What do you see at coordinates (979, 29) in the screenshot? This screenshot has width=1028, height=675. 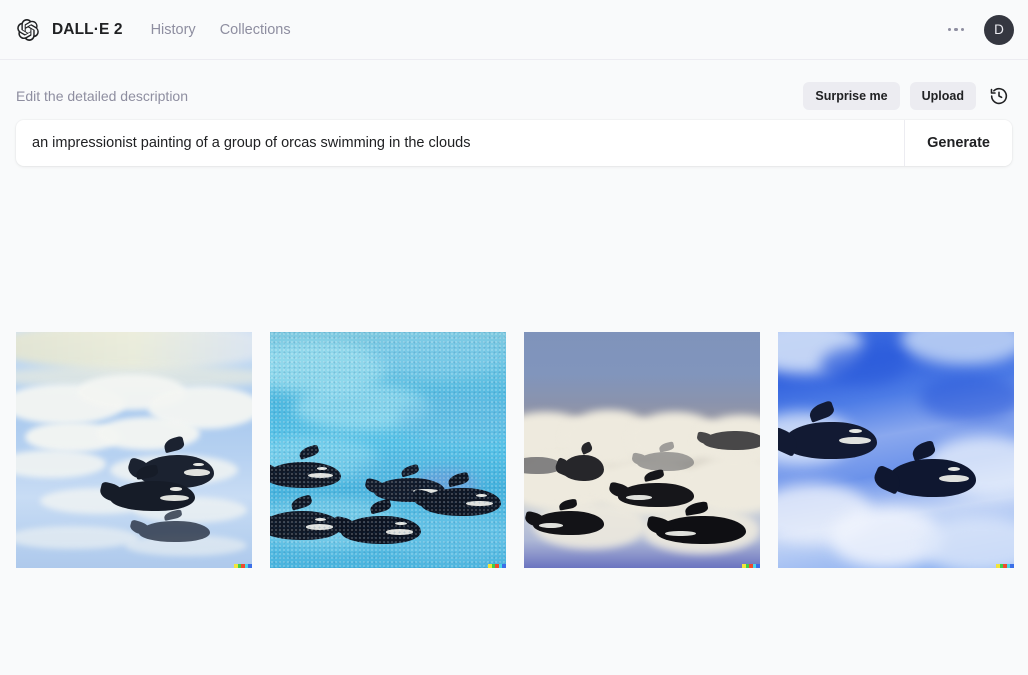 I see `header-actions: D` at bounding box center [979, 29].